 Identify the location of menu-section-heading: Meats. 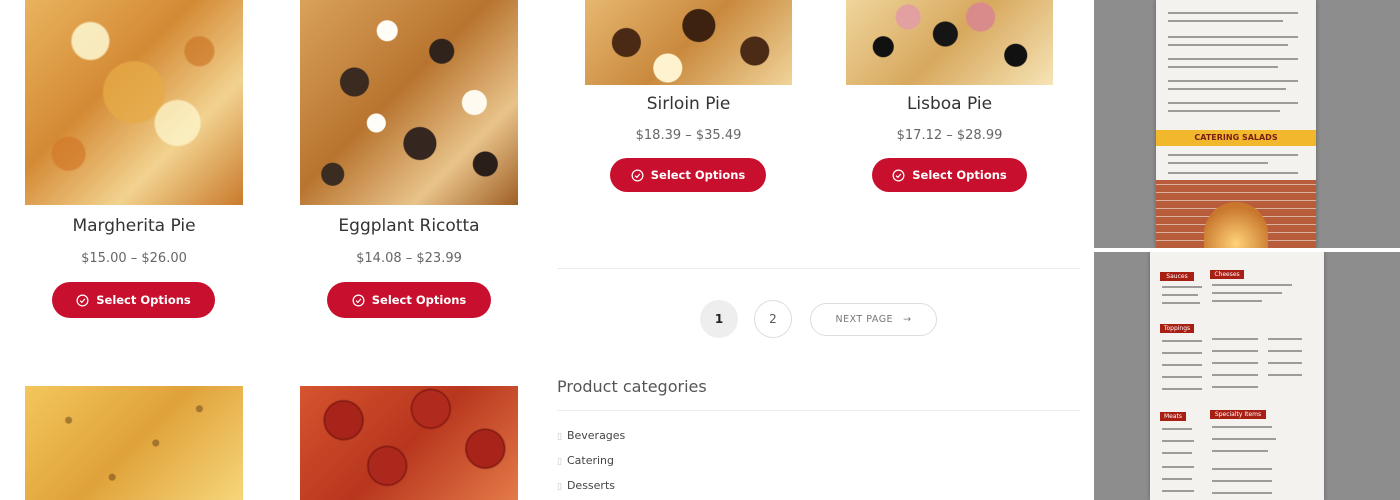
(1173, 416).